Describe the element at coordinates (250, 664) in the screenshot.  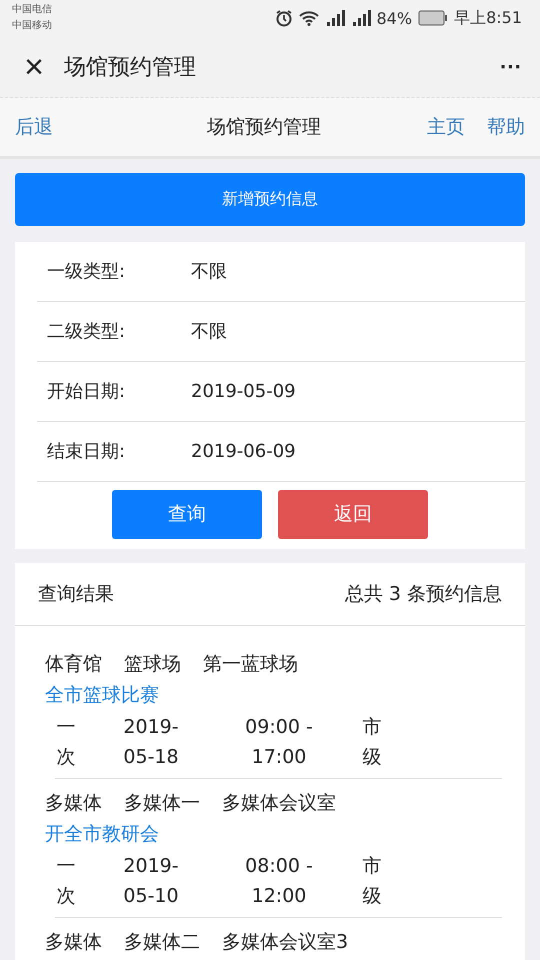
I see `venue-text: 第一蓝球场` at that location.